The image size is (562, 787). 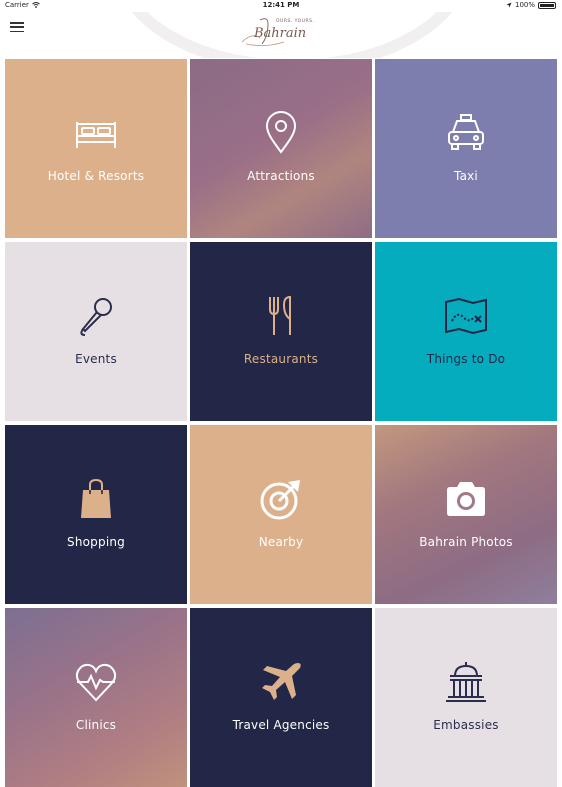 I want to click on tile-nearby: Nearby, so click(x=281, y=514).